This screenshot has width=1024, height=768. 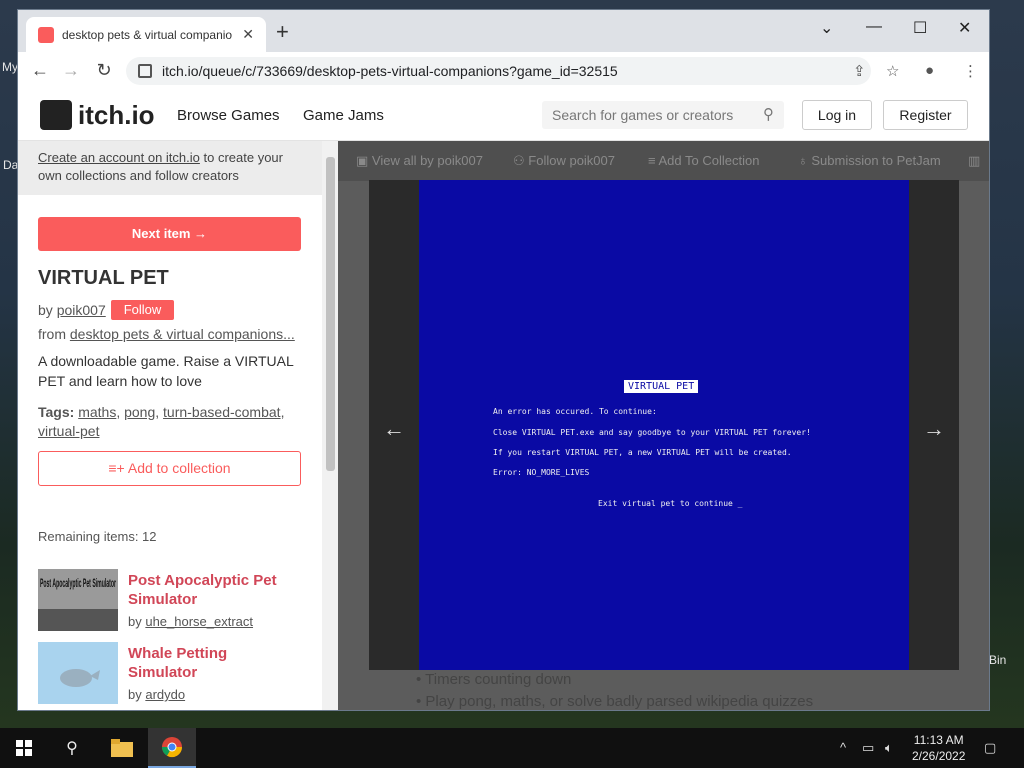 What do you see at coordinates (71, 70) in the screenshot?
I see `forward-button: →` at bounding box center [71, 70].